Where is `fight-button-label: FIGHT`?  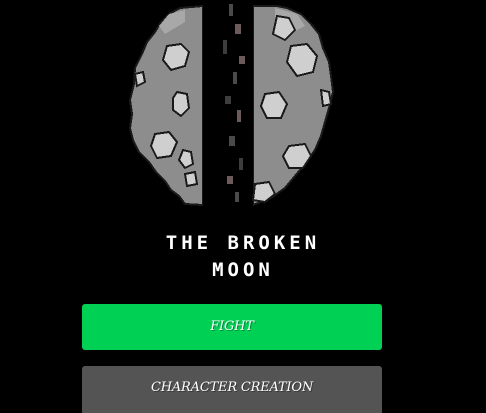
fight-button-label: FIGHT is located at coordinates (232, 326).